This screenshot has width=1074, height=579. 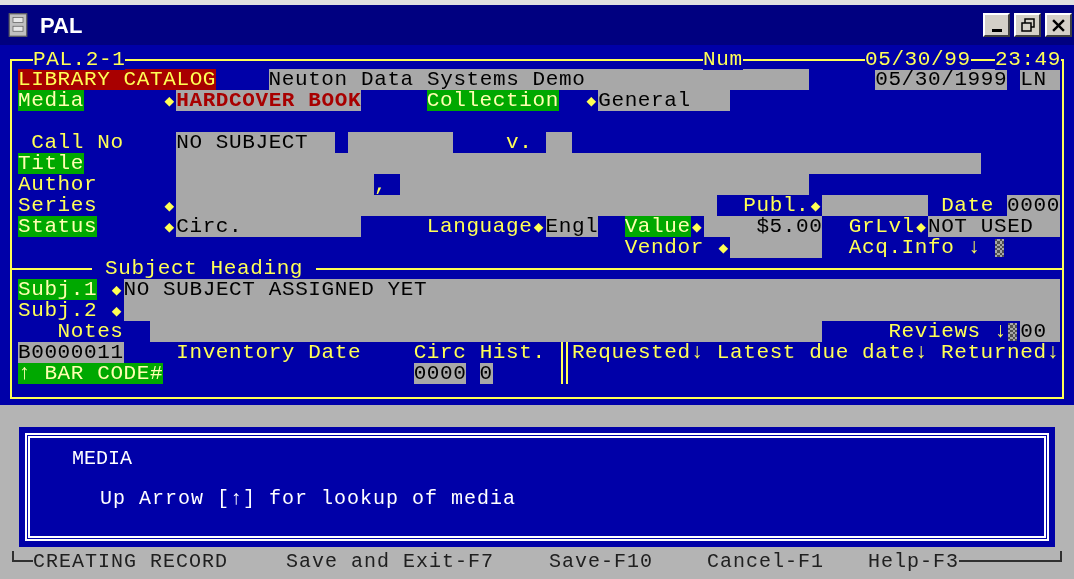 What do you see at coordinates (390, 561) in the screenshot?
I see `function-key-hint: Save and Exit-F7` at bounding box center [390, 561].